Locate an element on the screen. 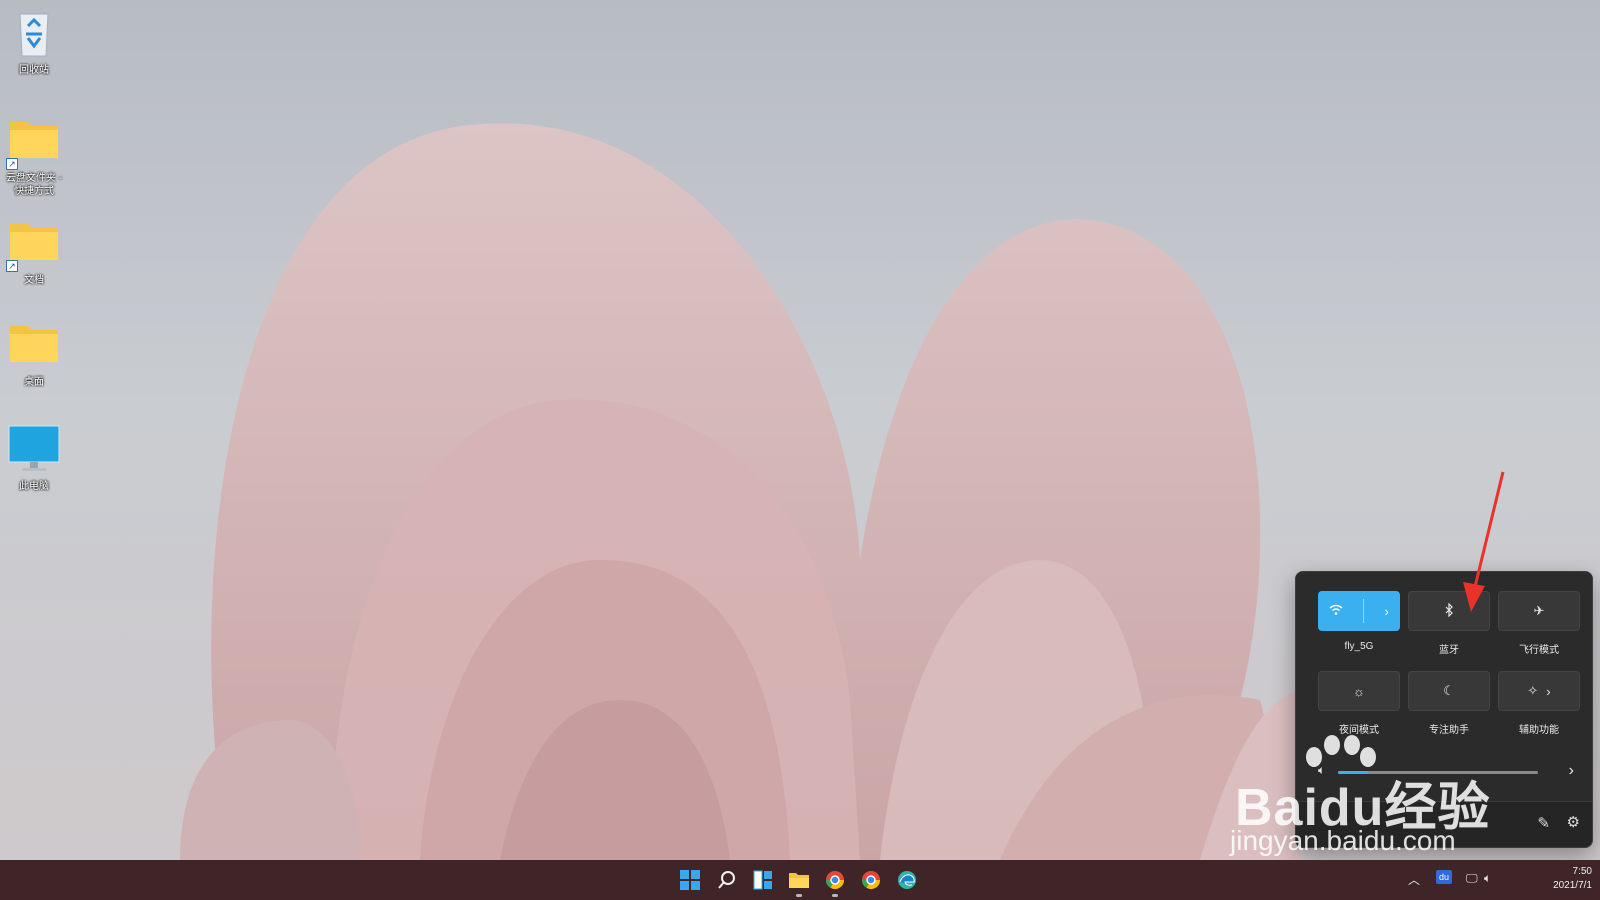 This screenshot has height=900, width=1600. accessibility-icon: ✧ is located at coordinates (1533, 690).